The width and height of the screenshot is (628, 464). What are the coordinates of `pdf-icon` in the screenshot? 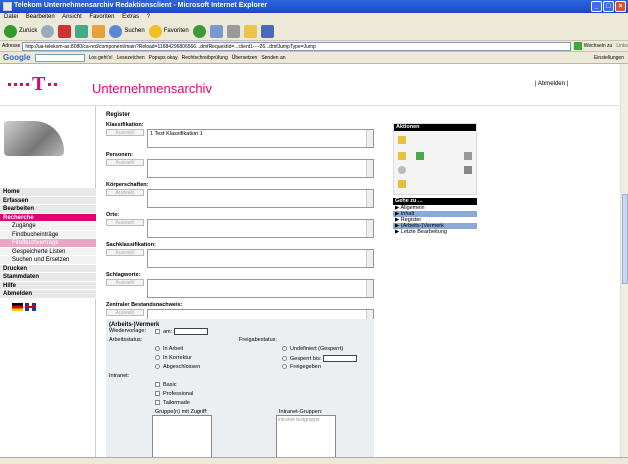 It's located at (402, 184).